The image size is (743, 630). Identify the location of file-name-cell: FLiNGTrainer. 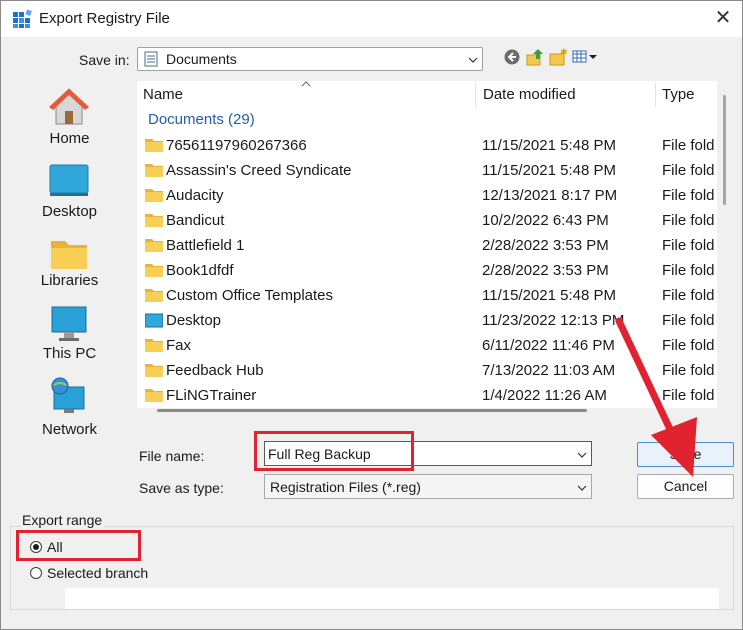
(211, 395).